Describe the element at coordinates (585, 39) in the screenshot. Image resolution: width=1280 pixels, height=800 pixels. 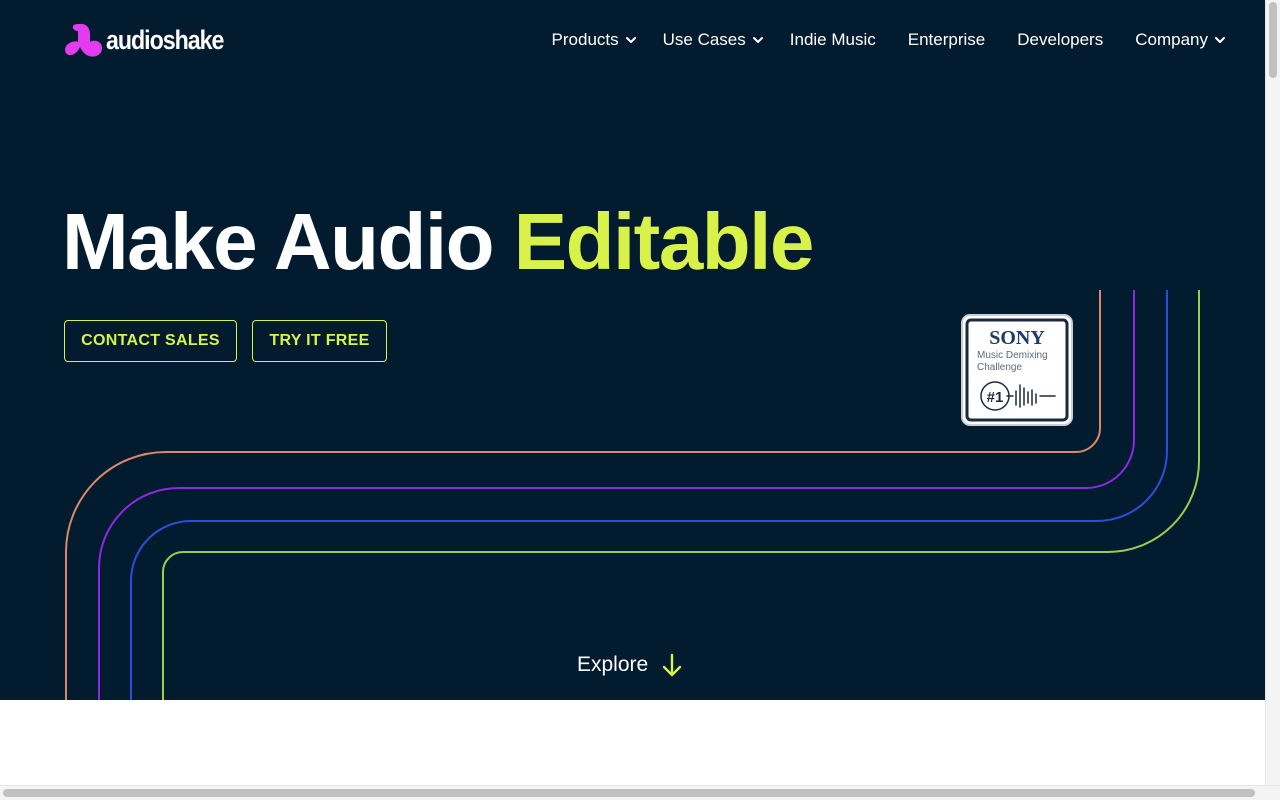
I see `nav-item-label: Products` at that location.